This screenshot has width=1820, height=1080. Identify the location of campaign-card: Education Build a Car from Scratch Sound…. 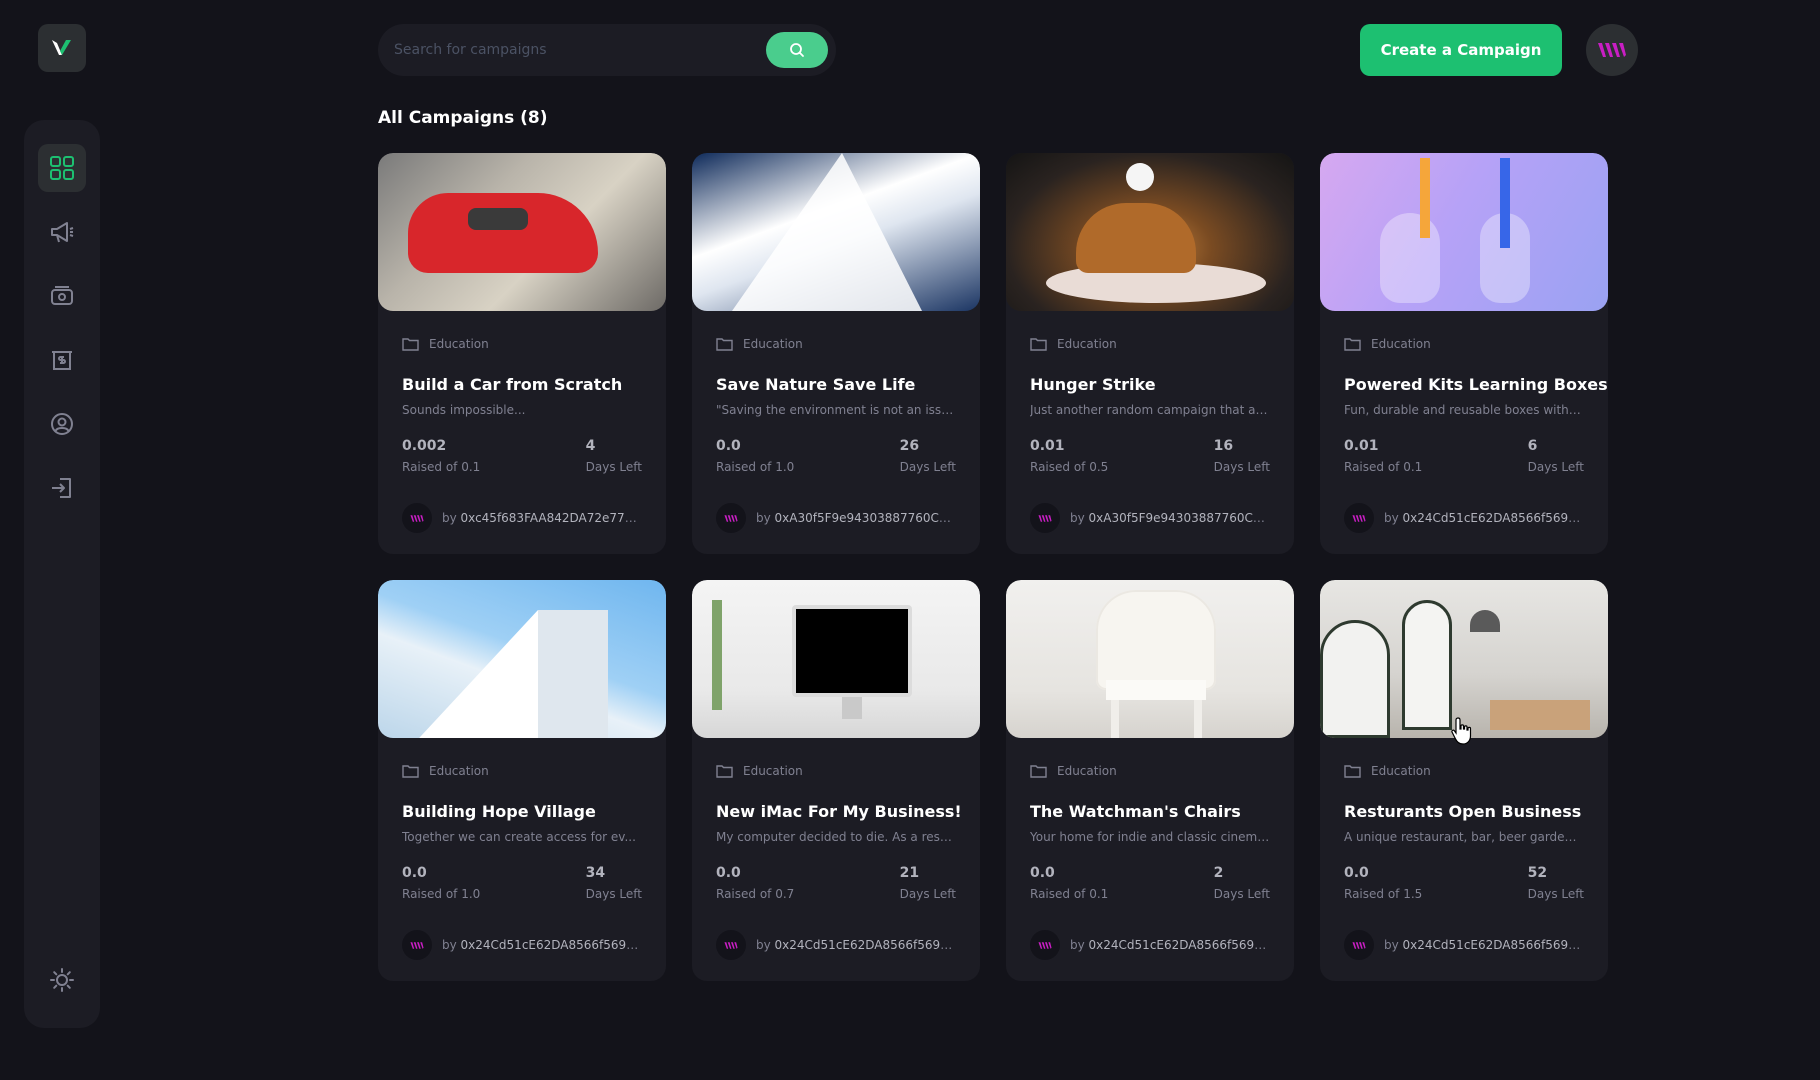
(522, 353).